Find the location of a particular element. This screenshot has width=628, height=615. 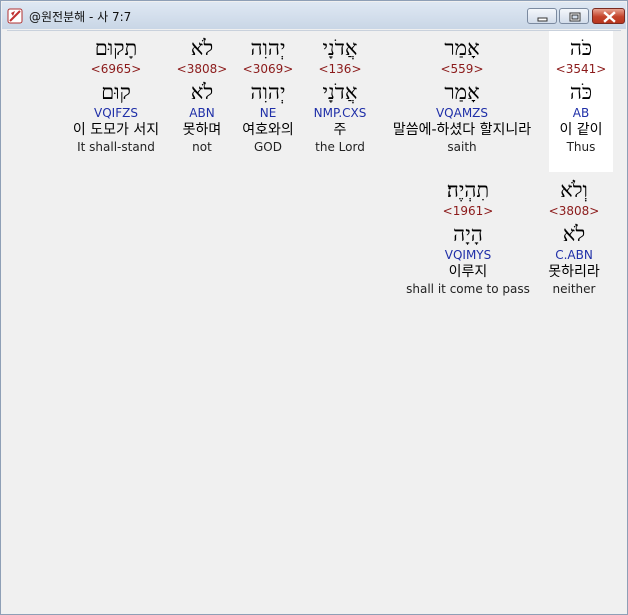

english-gloss: Thus is located at coordinates (581, 147).